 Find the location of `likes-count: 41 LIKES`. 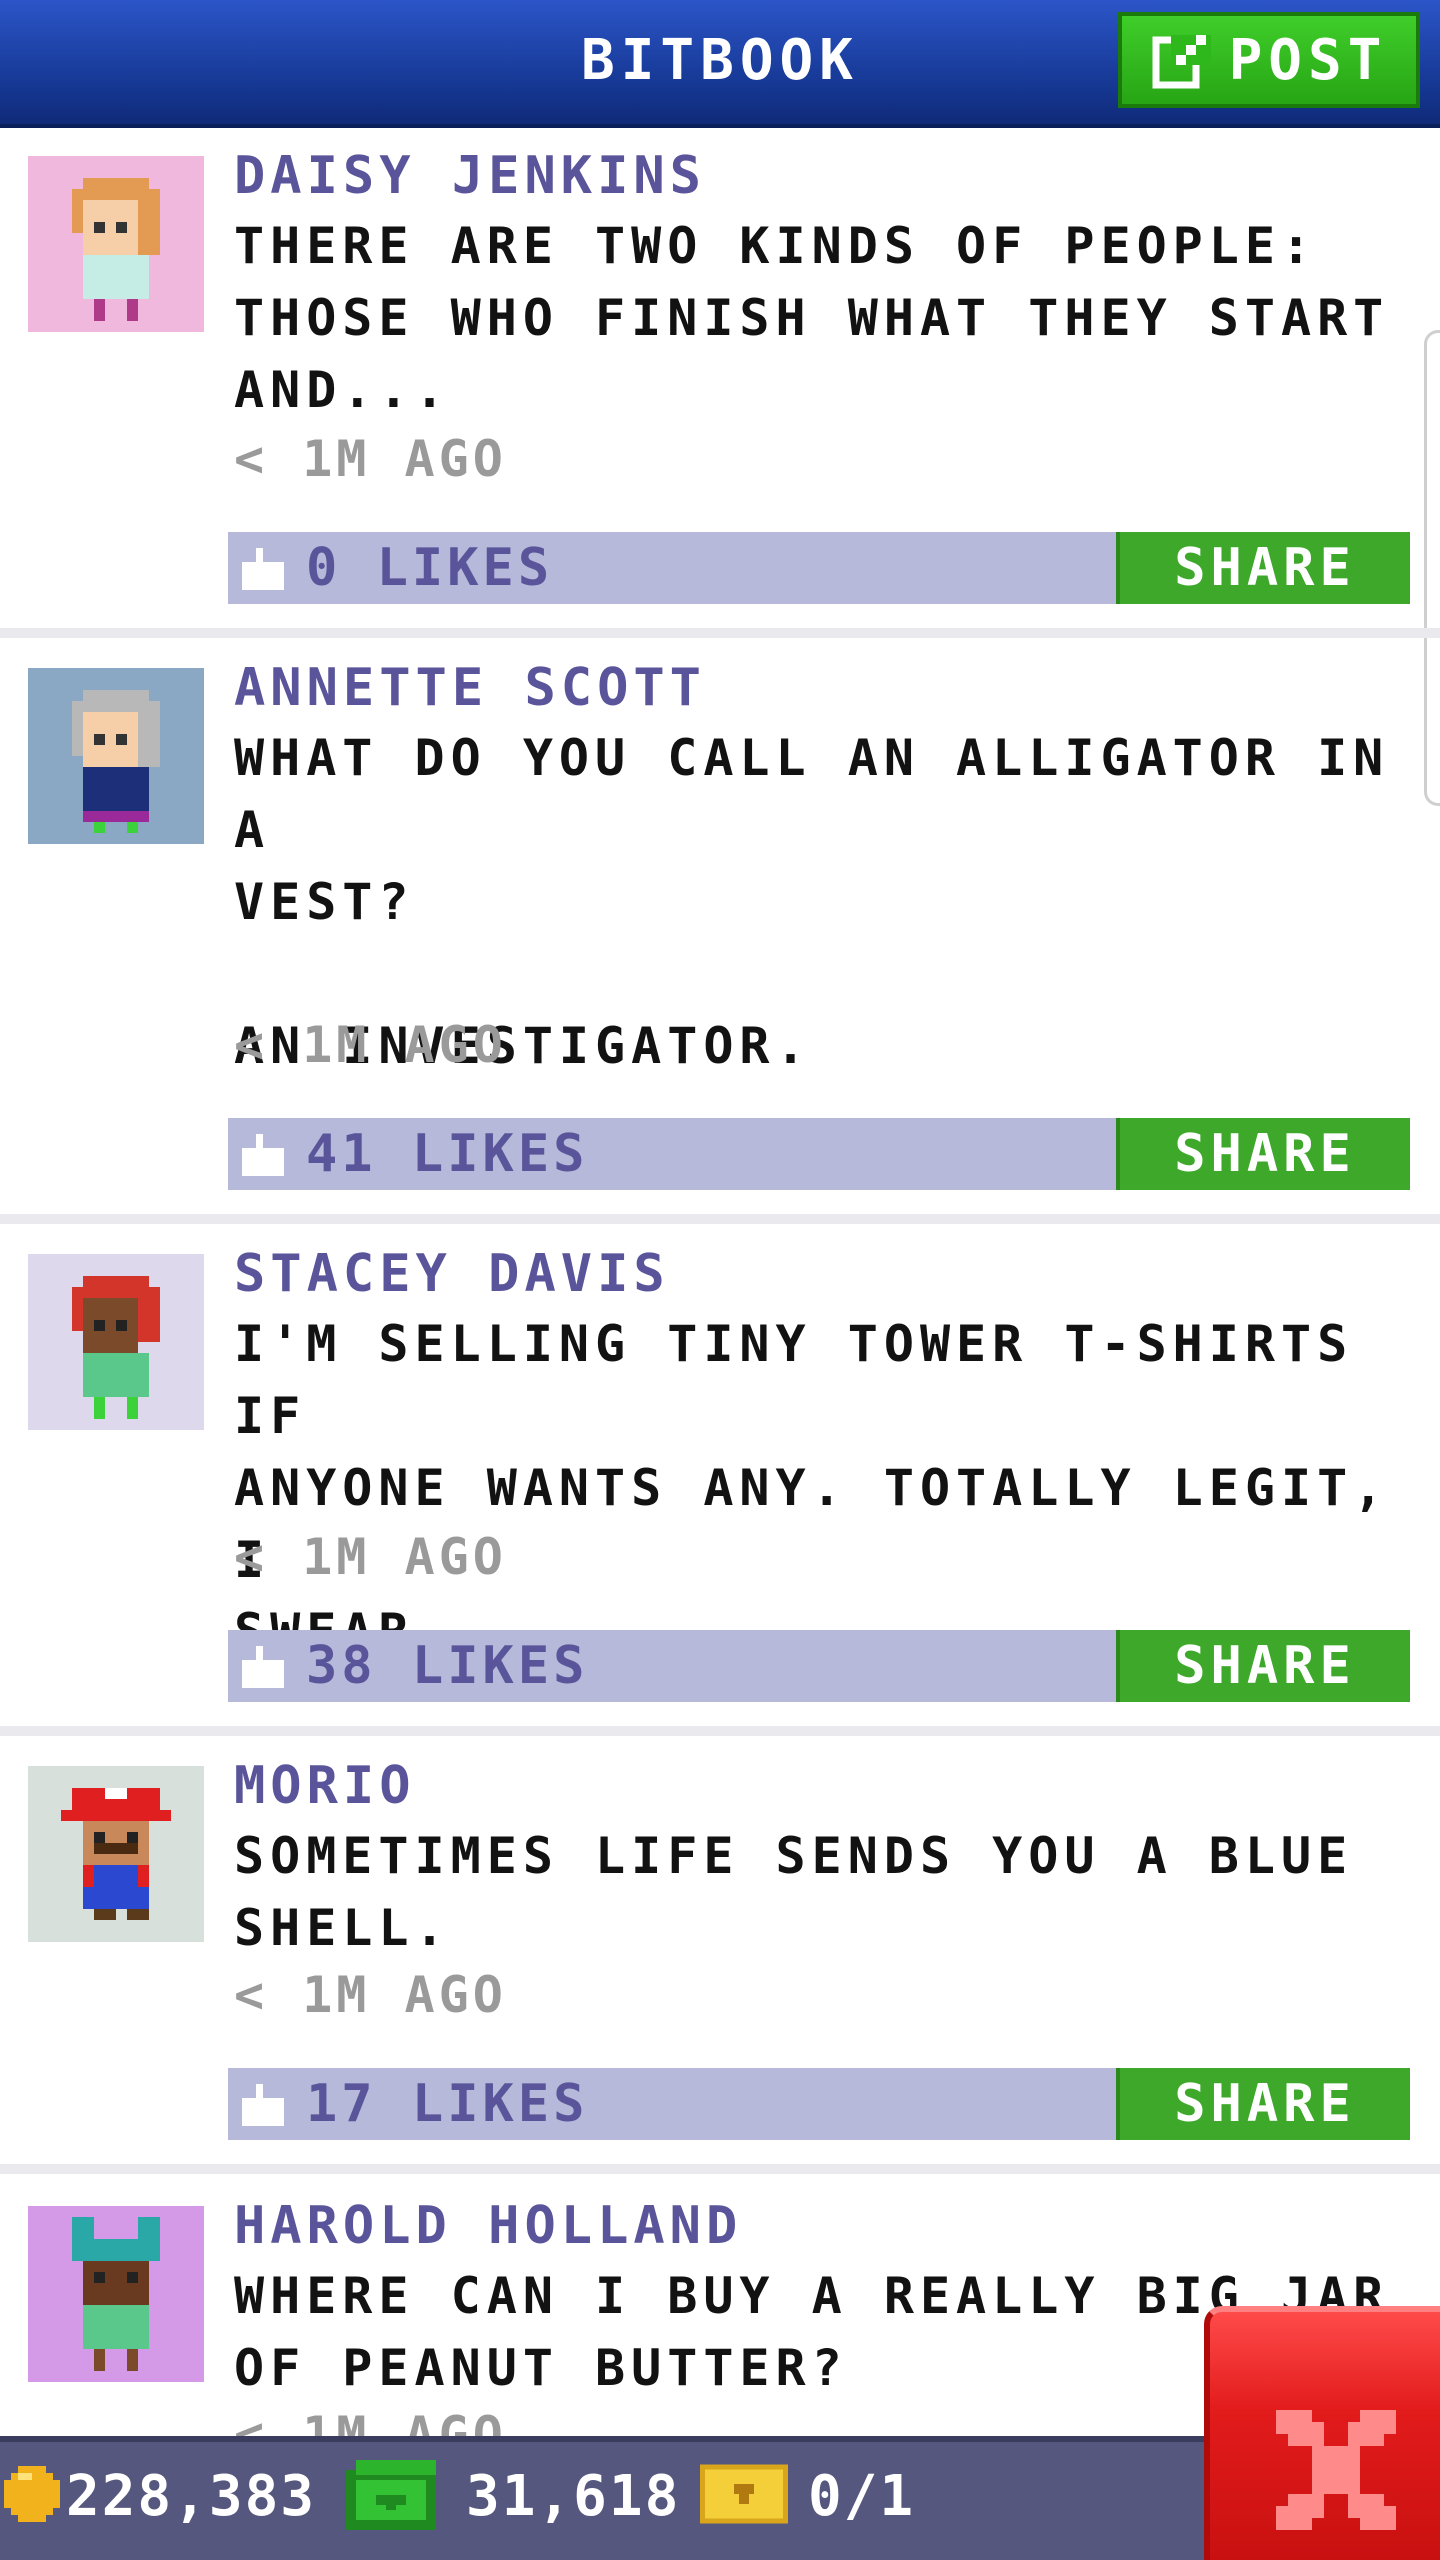

likes-count: 41 LIKES is located at coordinates (447, 1154).